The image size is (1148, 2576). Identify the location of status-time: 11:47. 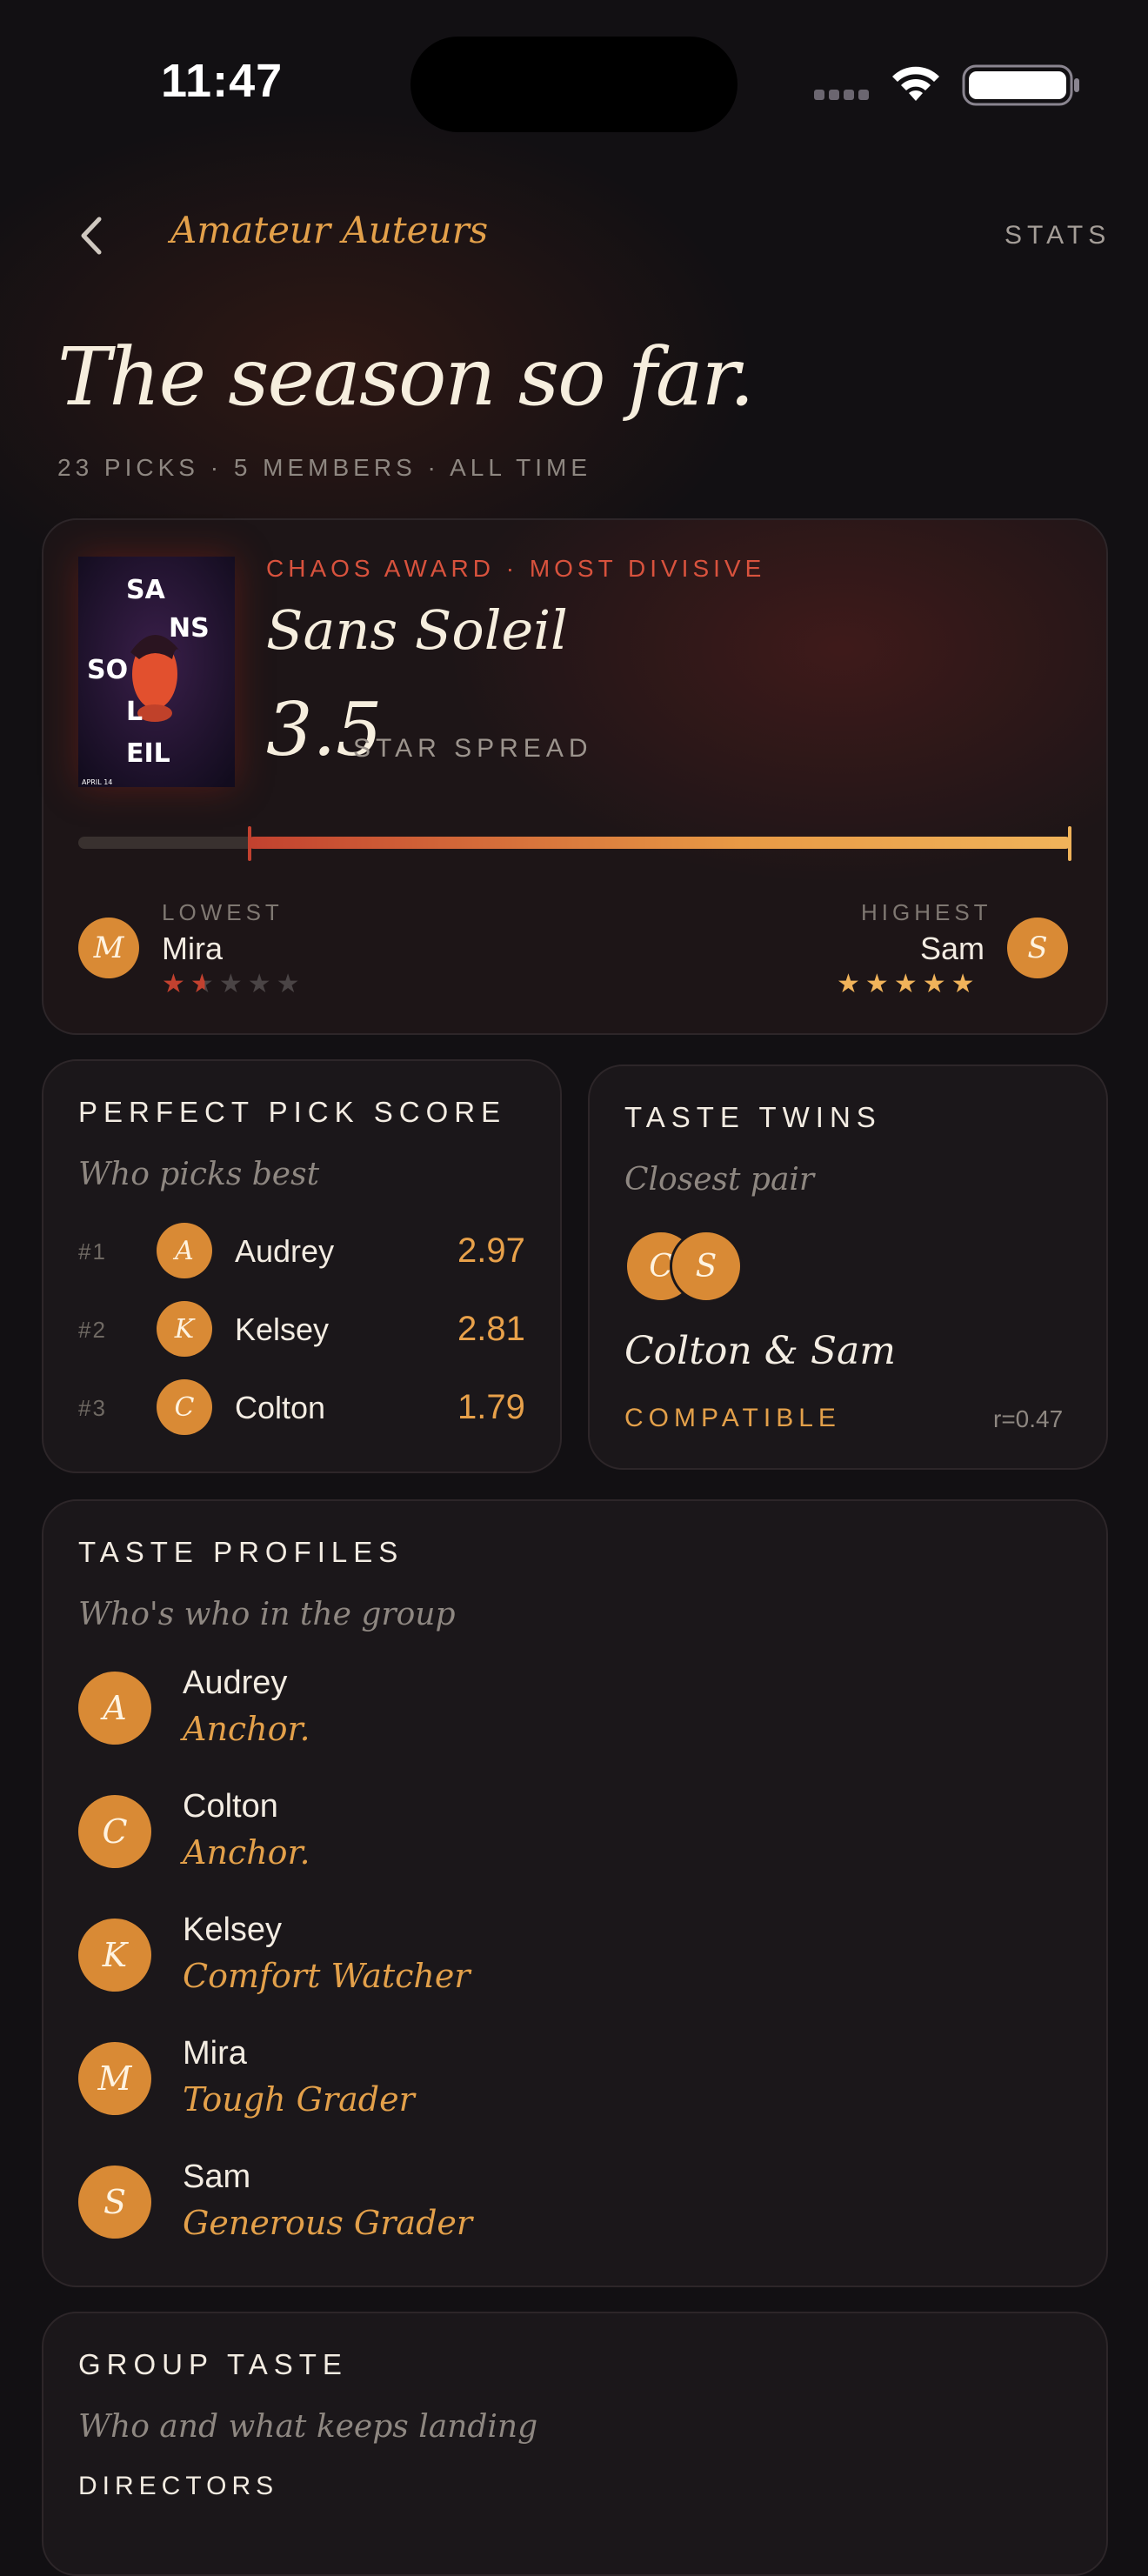
(223, 81).